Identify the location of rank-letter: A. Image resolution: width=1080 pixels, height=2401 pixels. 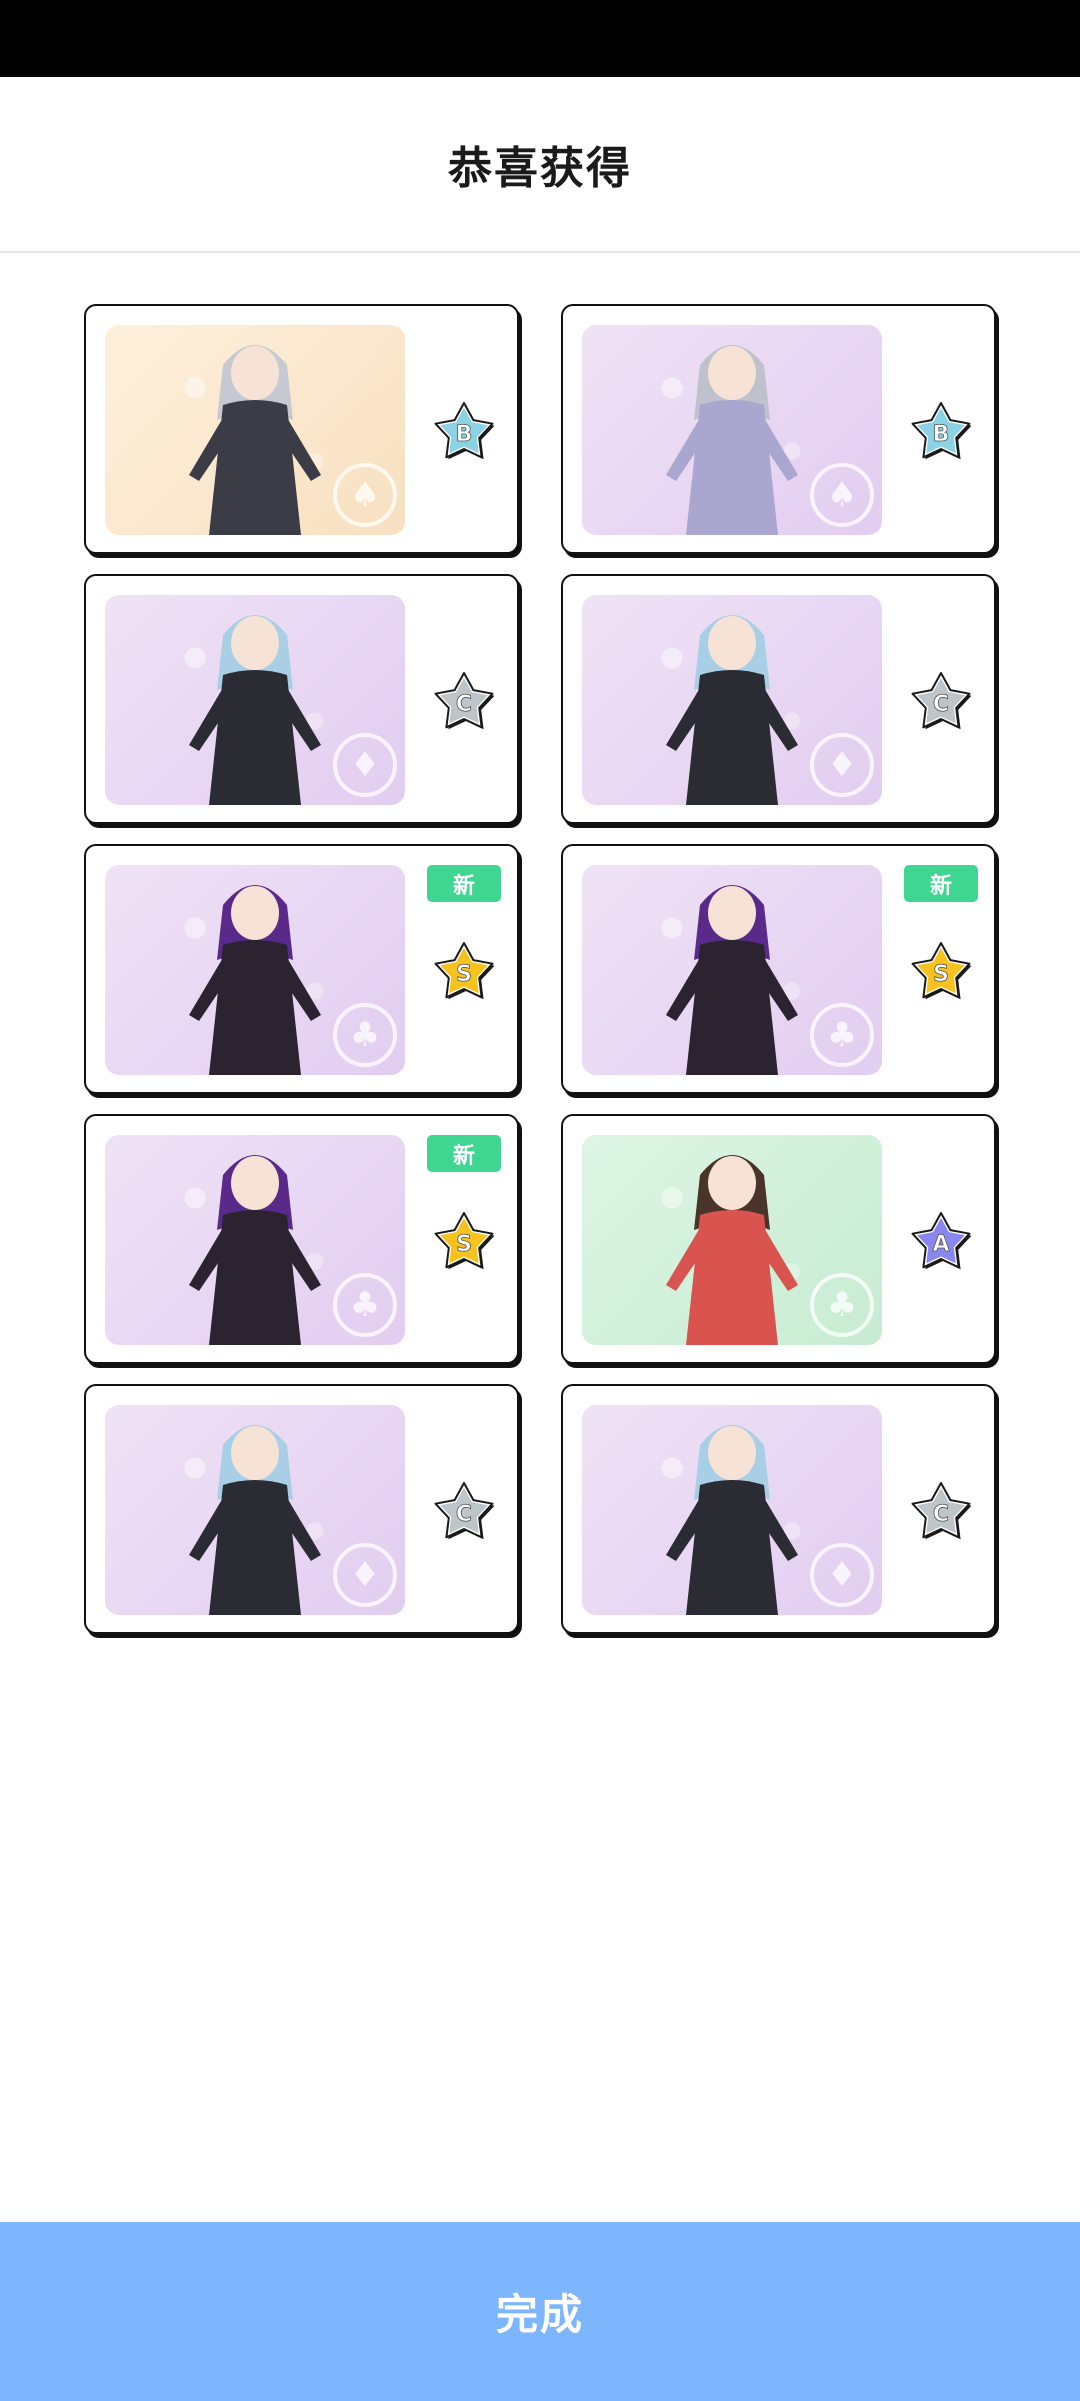
(940, 1244).